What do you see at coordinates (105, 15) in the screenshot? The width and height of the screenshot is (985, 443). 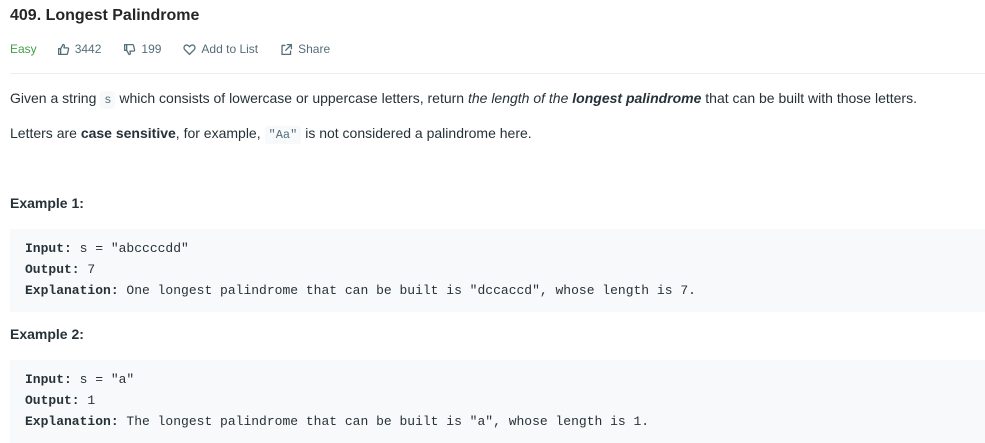 I see `problem-title: 409. Longest Palindrome` at bounding box center [105, 15].